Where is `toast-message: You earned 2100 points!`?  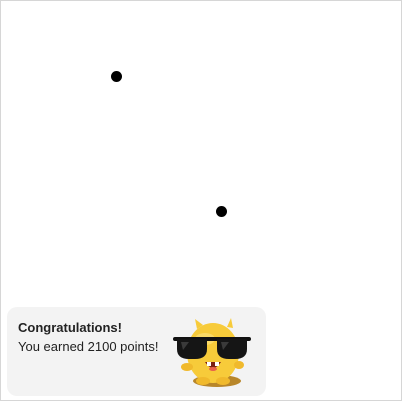 toast-message: You earned 2100 points! is located at coordinates (88, 346).